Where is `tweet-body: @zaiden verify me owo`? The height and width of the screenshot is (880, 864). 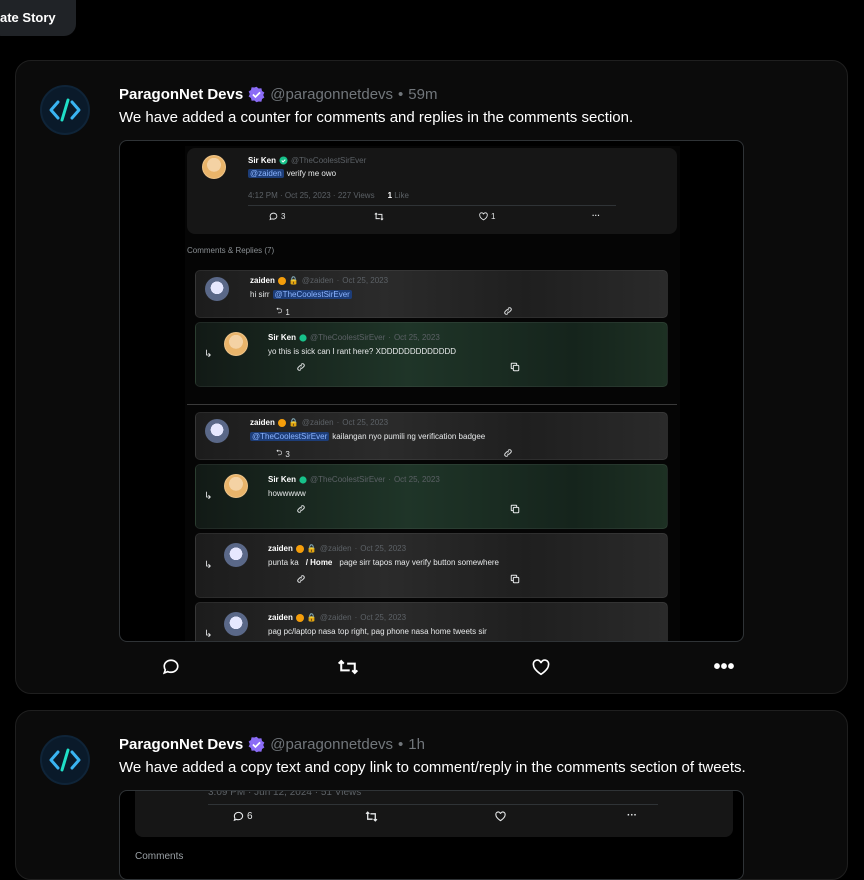
tweet-body: @zaiden verify me owo is located at coordinates (292, 173).